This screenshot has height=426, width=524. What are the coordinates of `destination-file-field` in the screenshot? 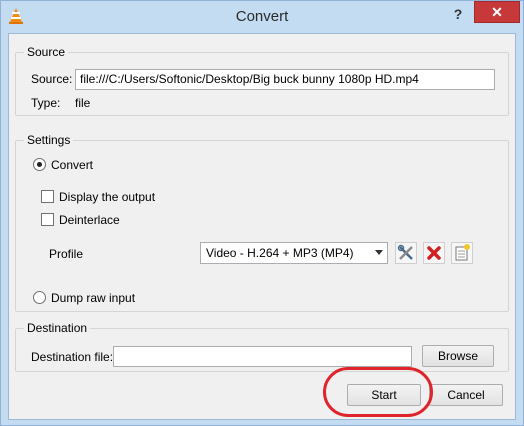 It's located at (262, 356).